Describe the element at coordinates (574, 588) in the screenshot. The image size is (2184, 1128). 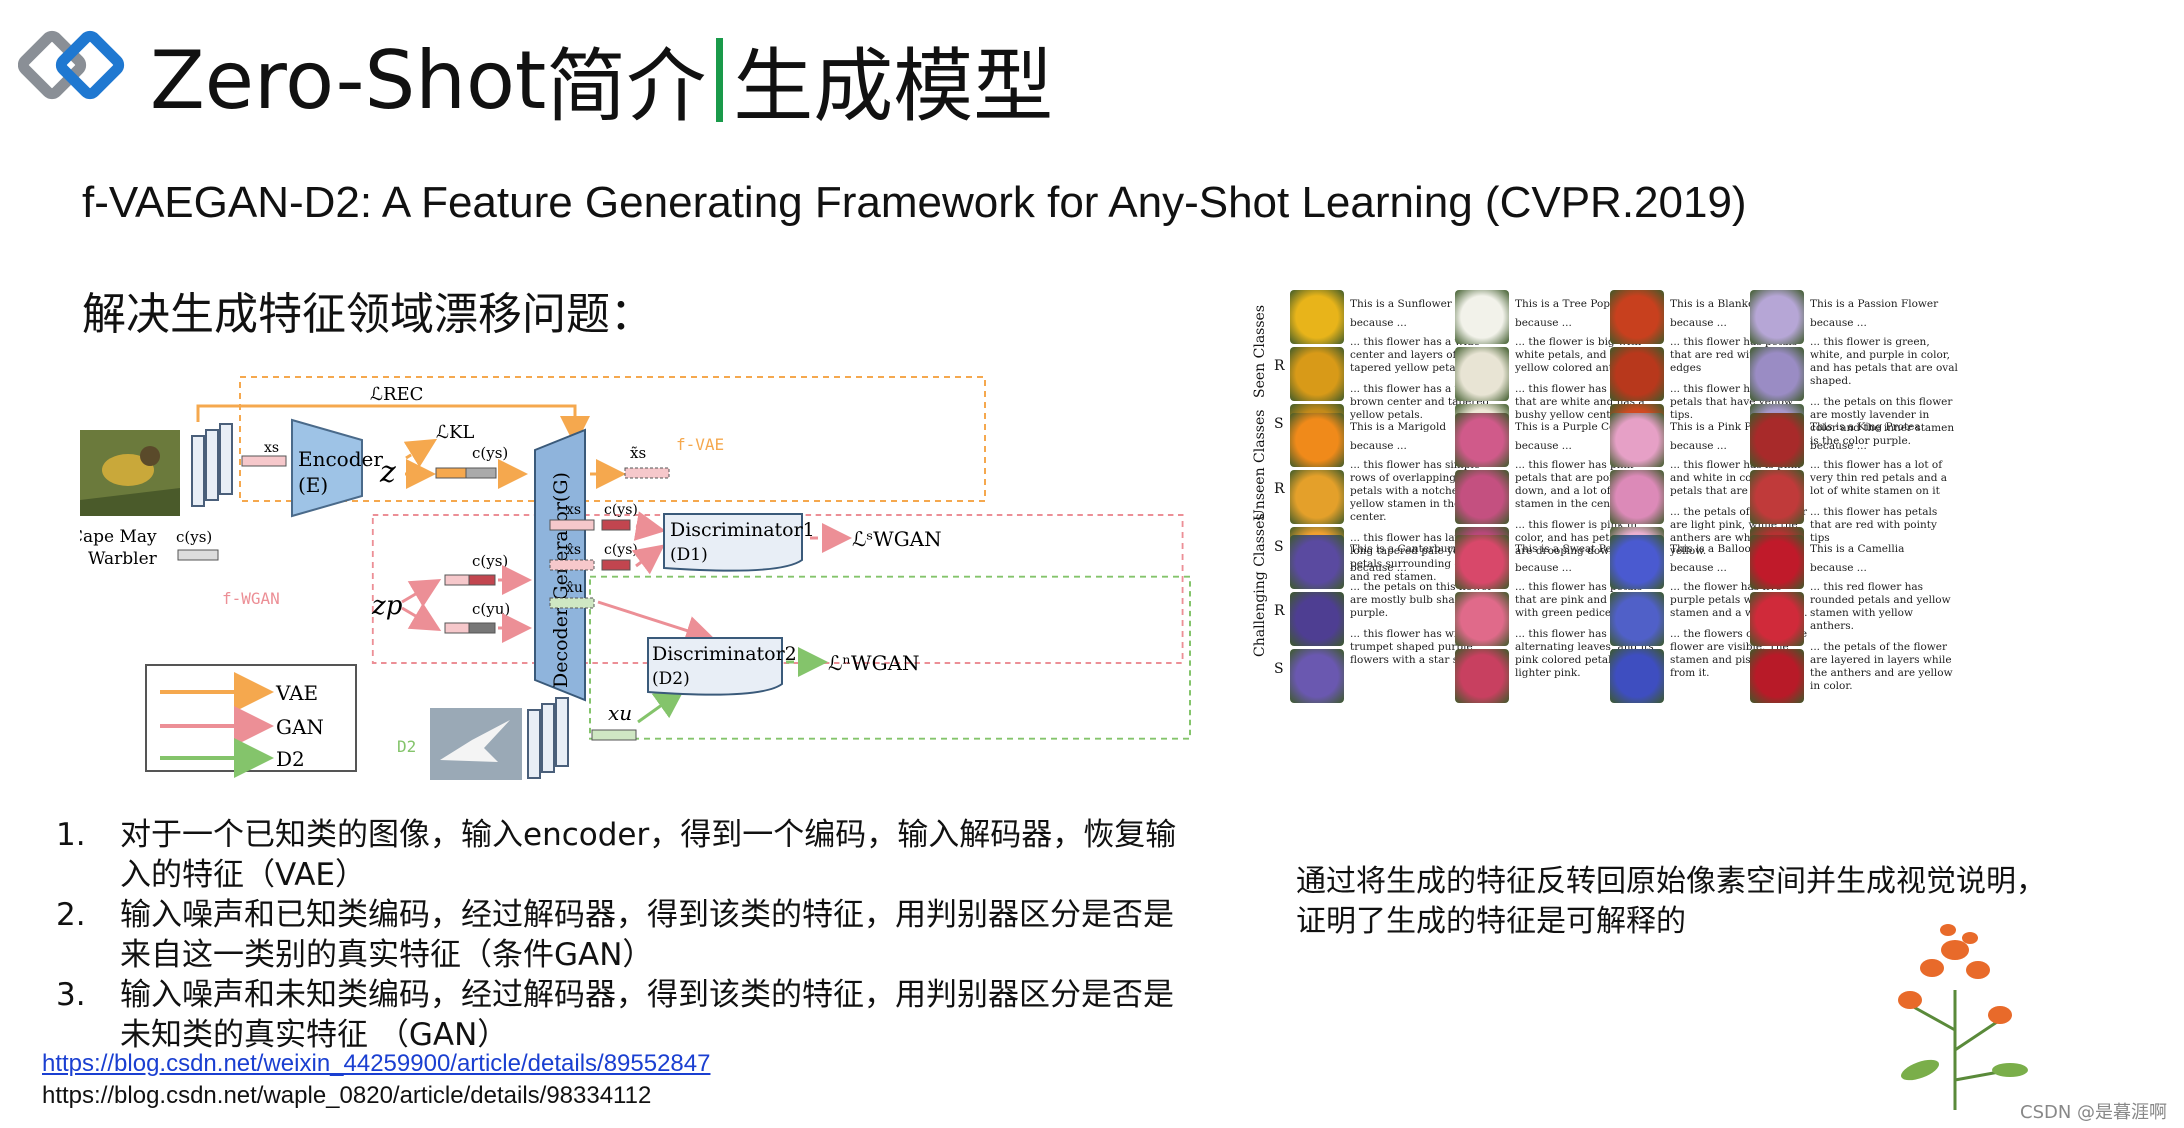
I see `xu-hat-label: x̂u` at that location.